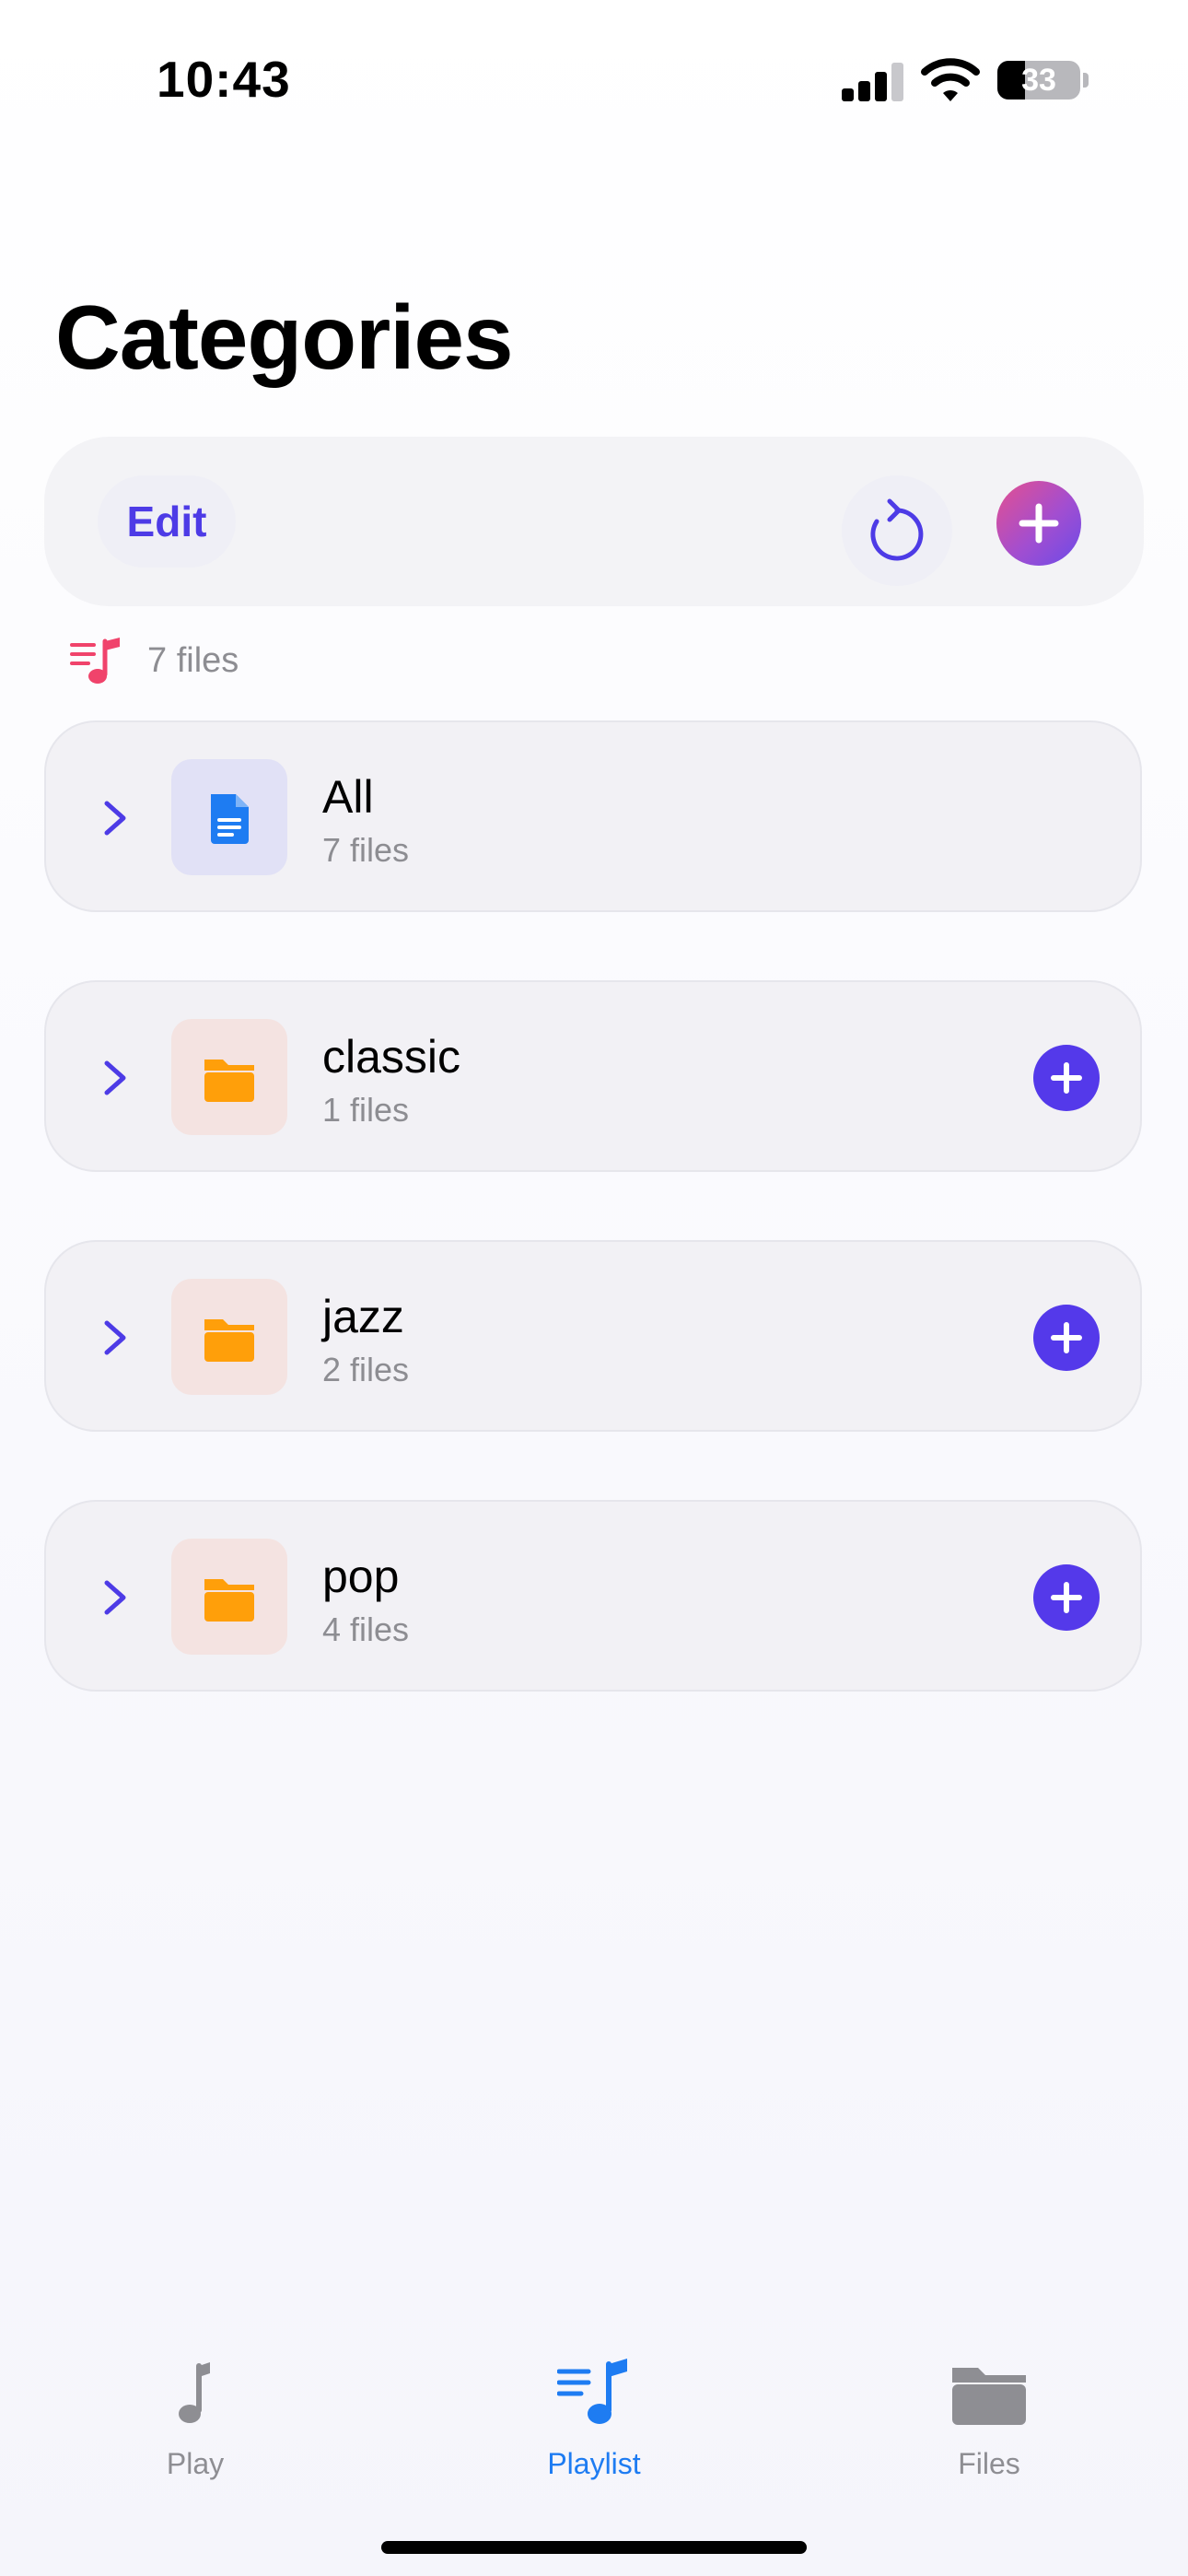 This screenshot has width=1188, height=2576. I want to click on edit-button: Edit, so click(167, 521).